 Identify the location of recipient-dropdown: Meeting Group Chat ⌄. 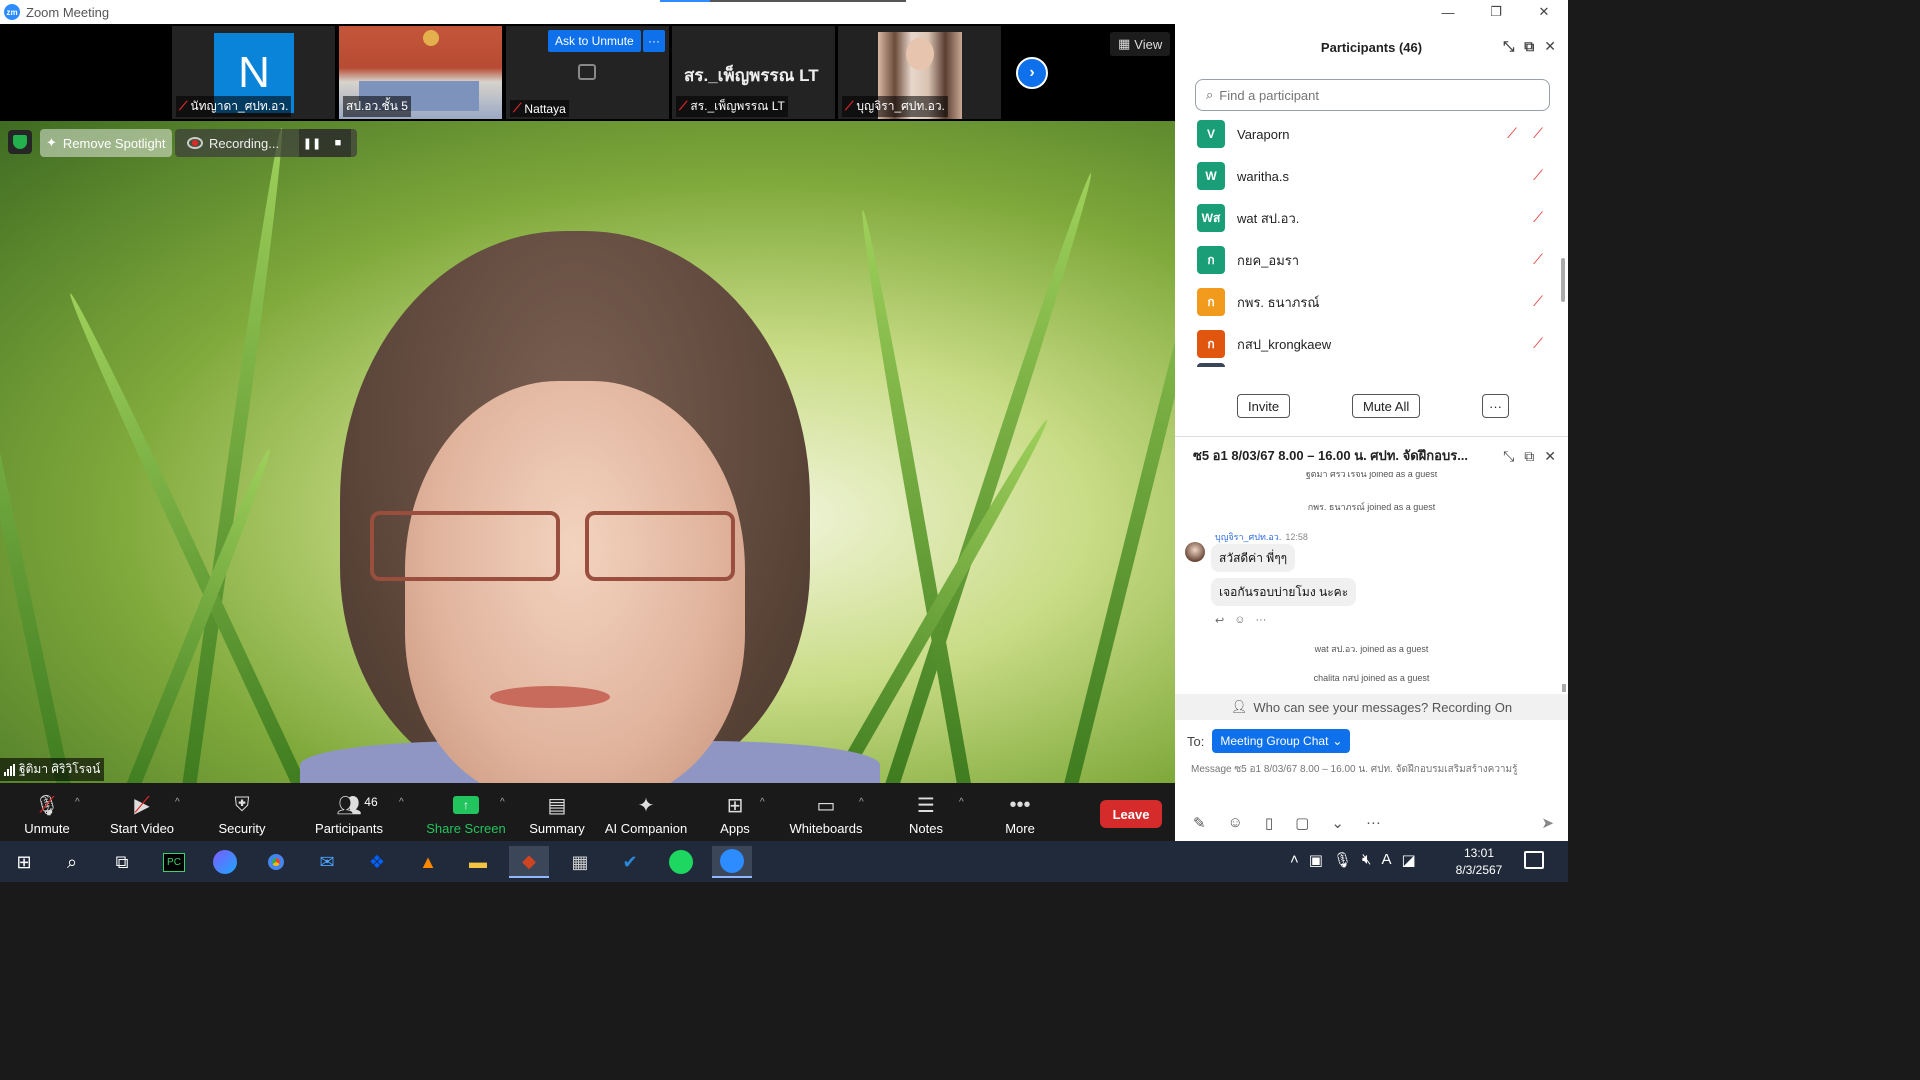
(1281, 741).